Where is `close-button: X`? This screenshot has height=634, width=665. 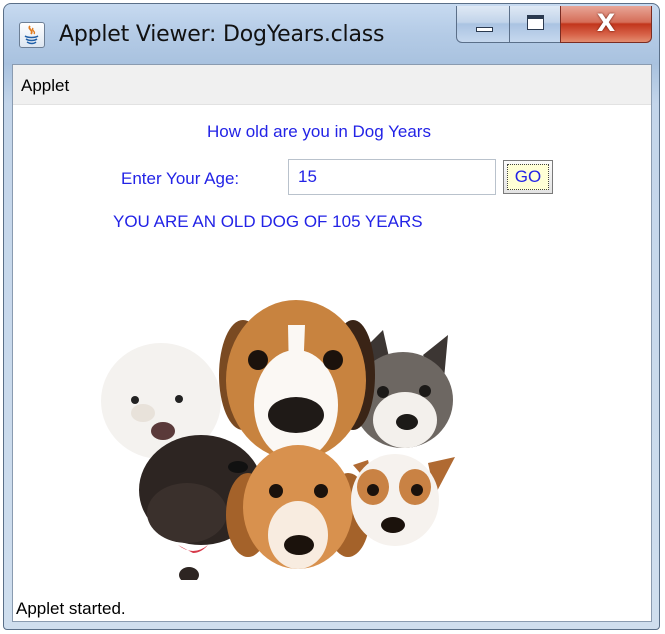
close-button: X is located at coordinates (606, 24).